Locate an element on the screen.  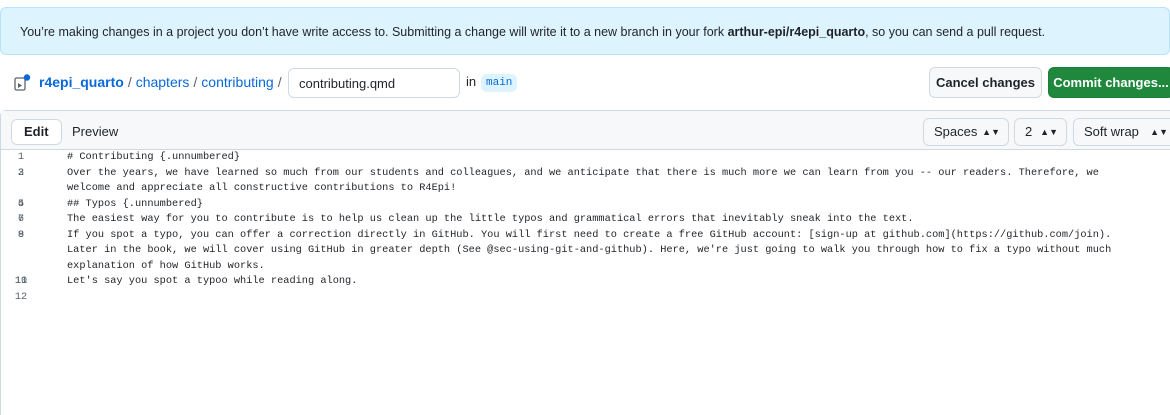
fork-name: arthur-epi/r4epi_quarto is located at coordinates (796, 32).